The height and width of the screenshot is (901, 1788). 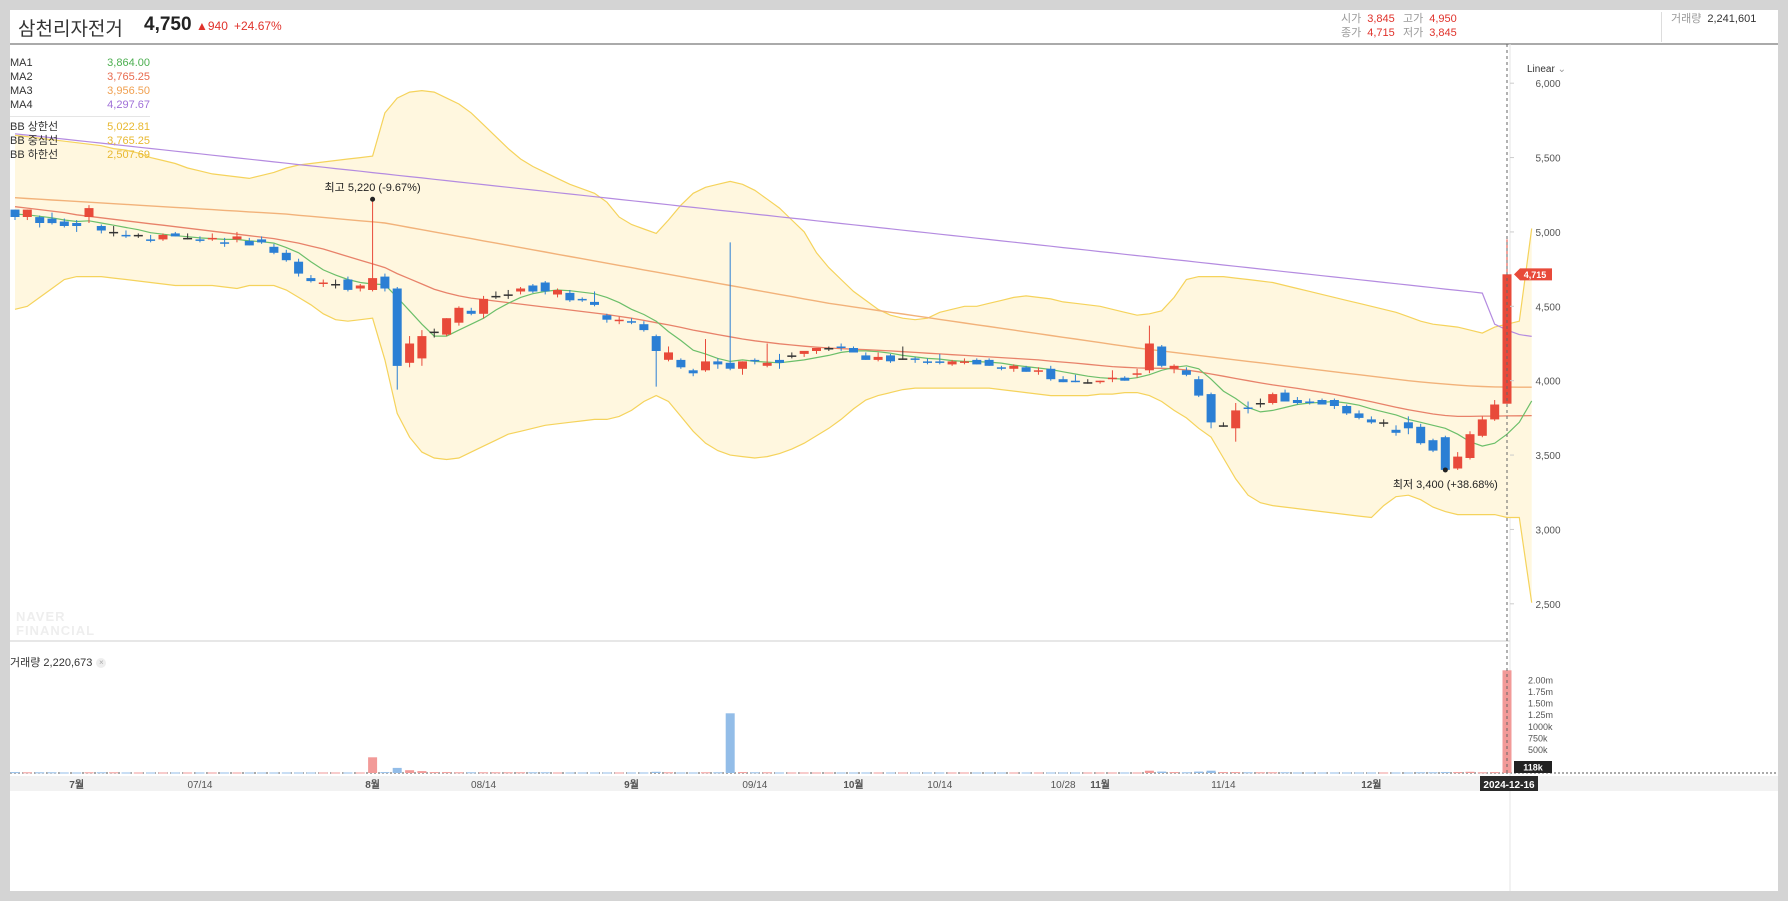 What do you see at coordinates (939, 785) in the screenshot?
I see `x-tick-label: 10/14` at bounding box center [939, 785].